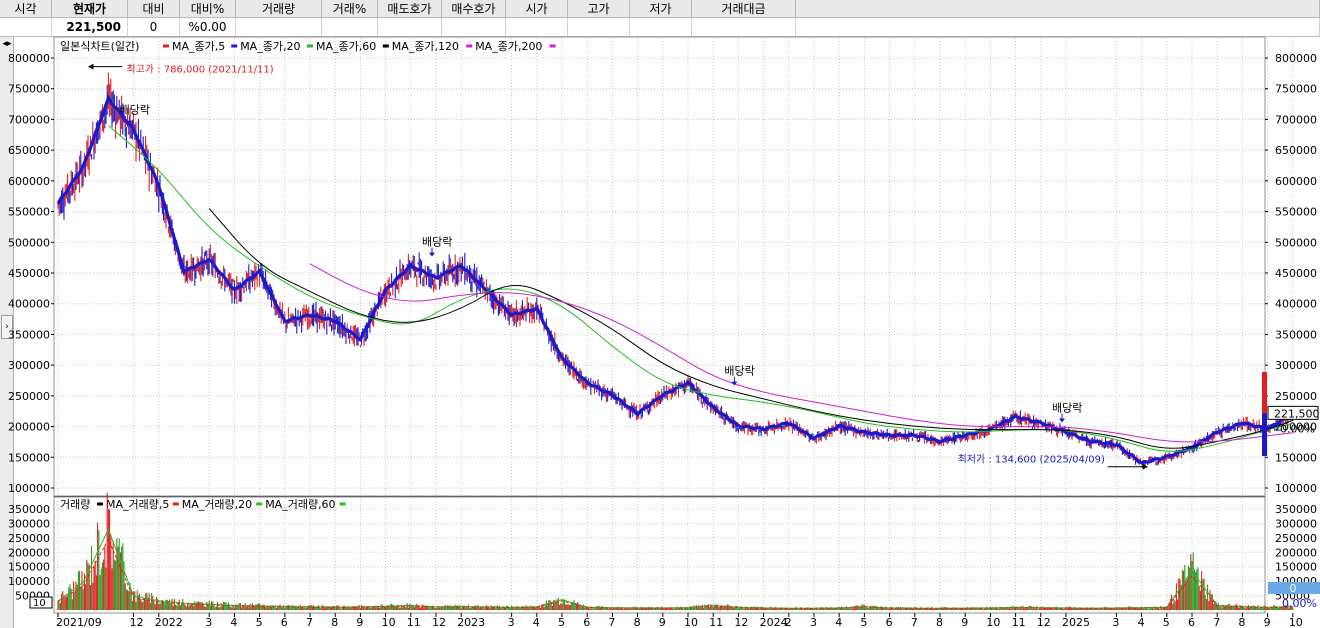  Describe the element at coordinates (29, 523) in the screenshot. I see `vol-y-tick-label-left: 300000` at that location.